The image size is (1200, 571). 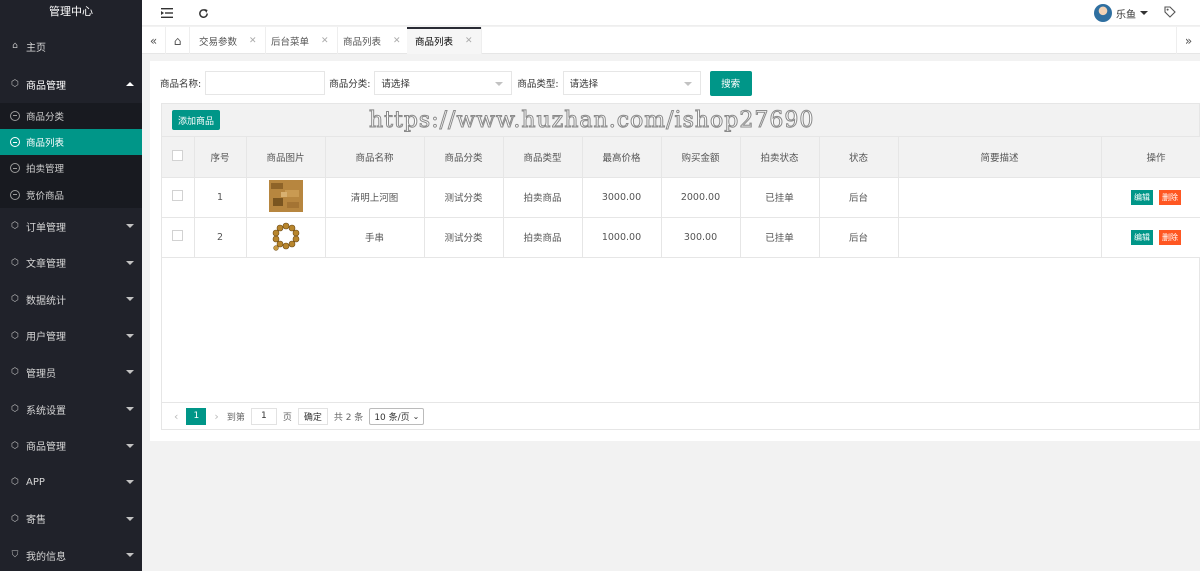 I want to click on sidebar-item-product-category: 商品分类, so click(x=71, y=116).